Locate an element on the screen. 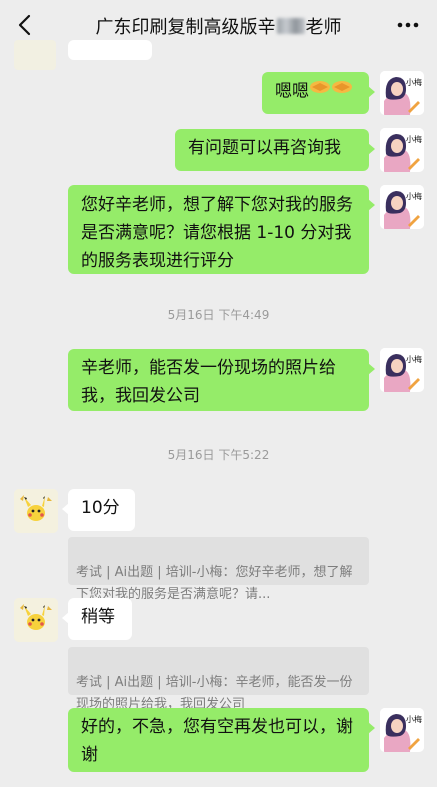  message-bubble-self: 好的，不急，您有空再发也可以，谢谢 is located at coordinates (221, 740).